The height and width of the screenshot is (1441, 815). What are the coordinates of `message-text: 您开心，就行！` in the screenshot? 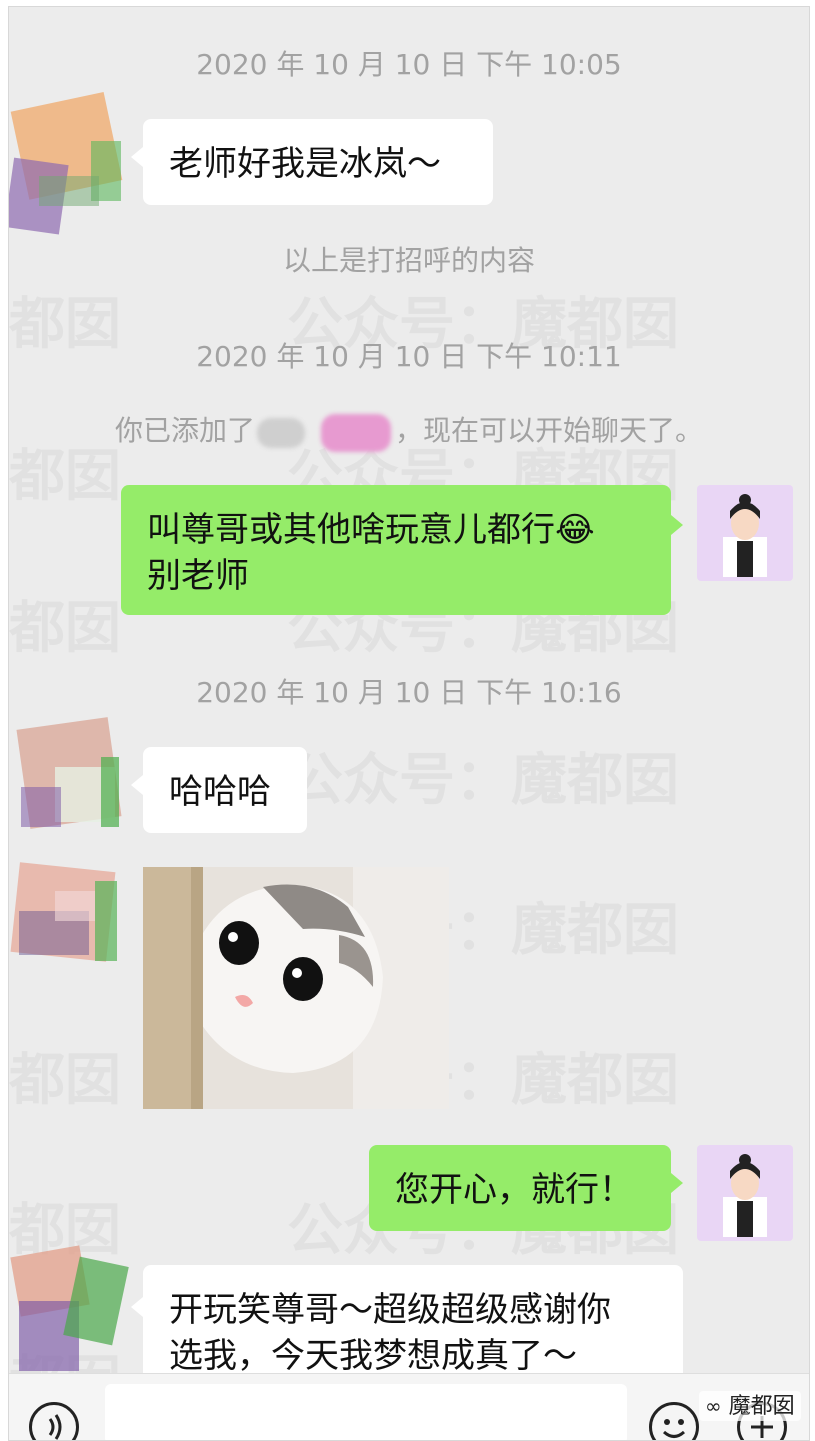 It's located at (514, 1190).